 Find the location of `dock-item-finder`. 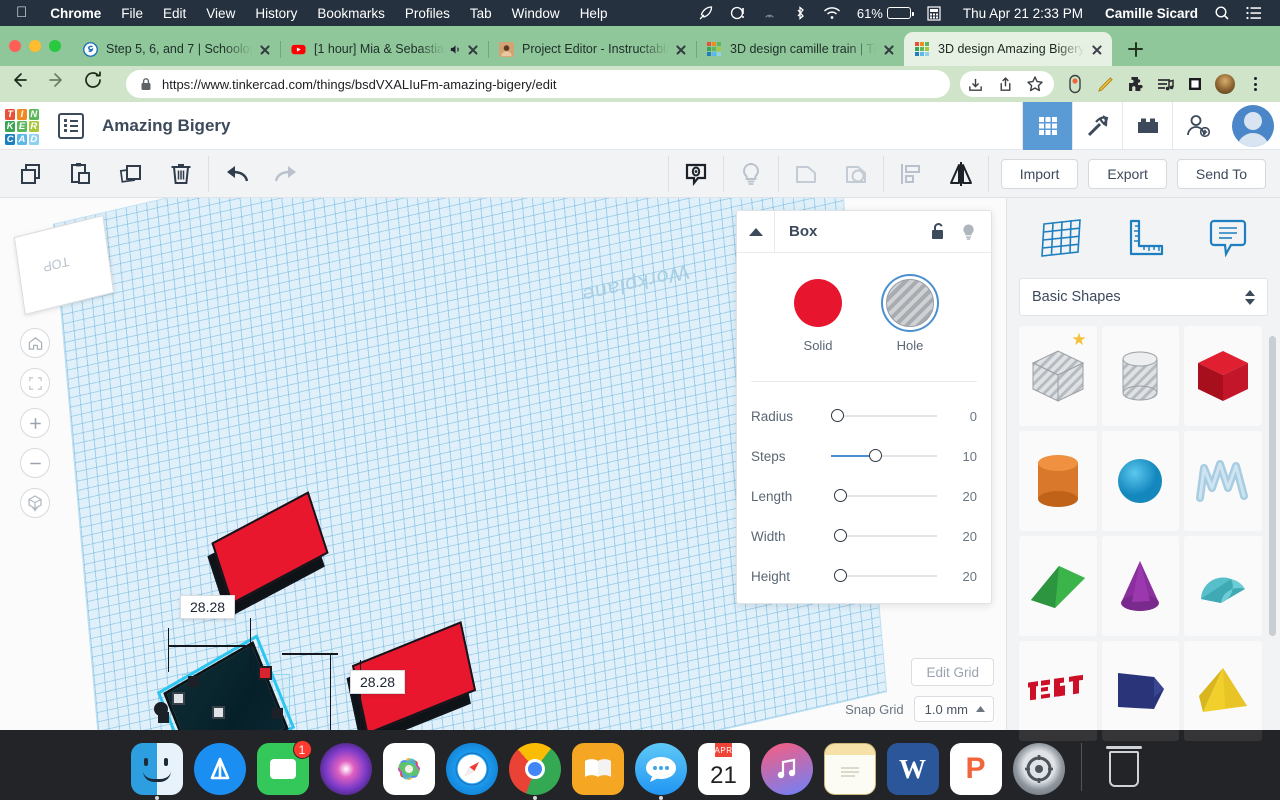

dock-item-finder is located at coordinates (156, 771).